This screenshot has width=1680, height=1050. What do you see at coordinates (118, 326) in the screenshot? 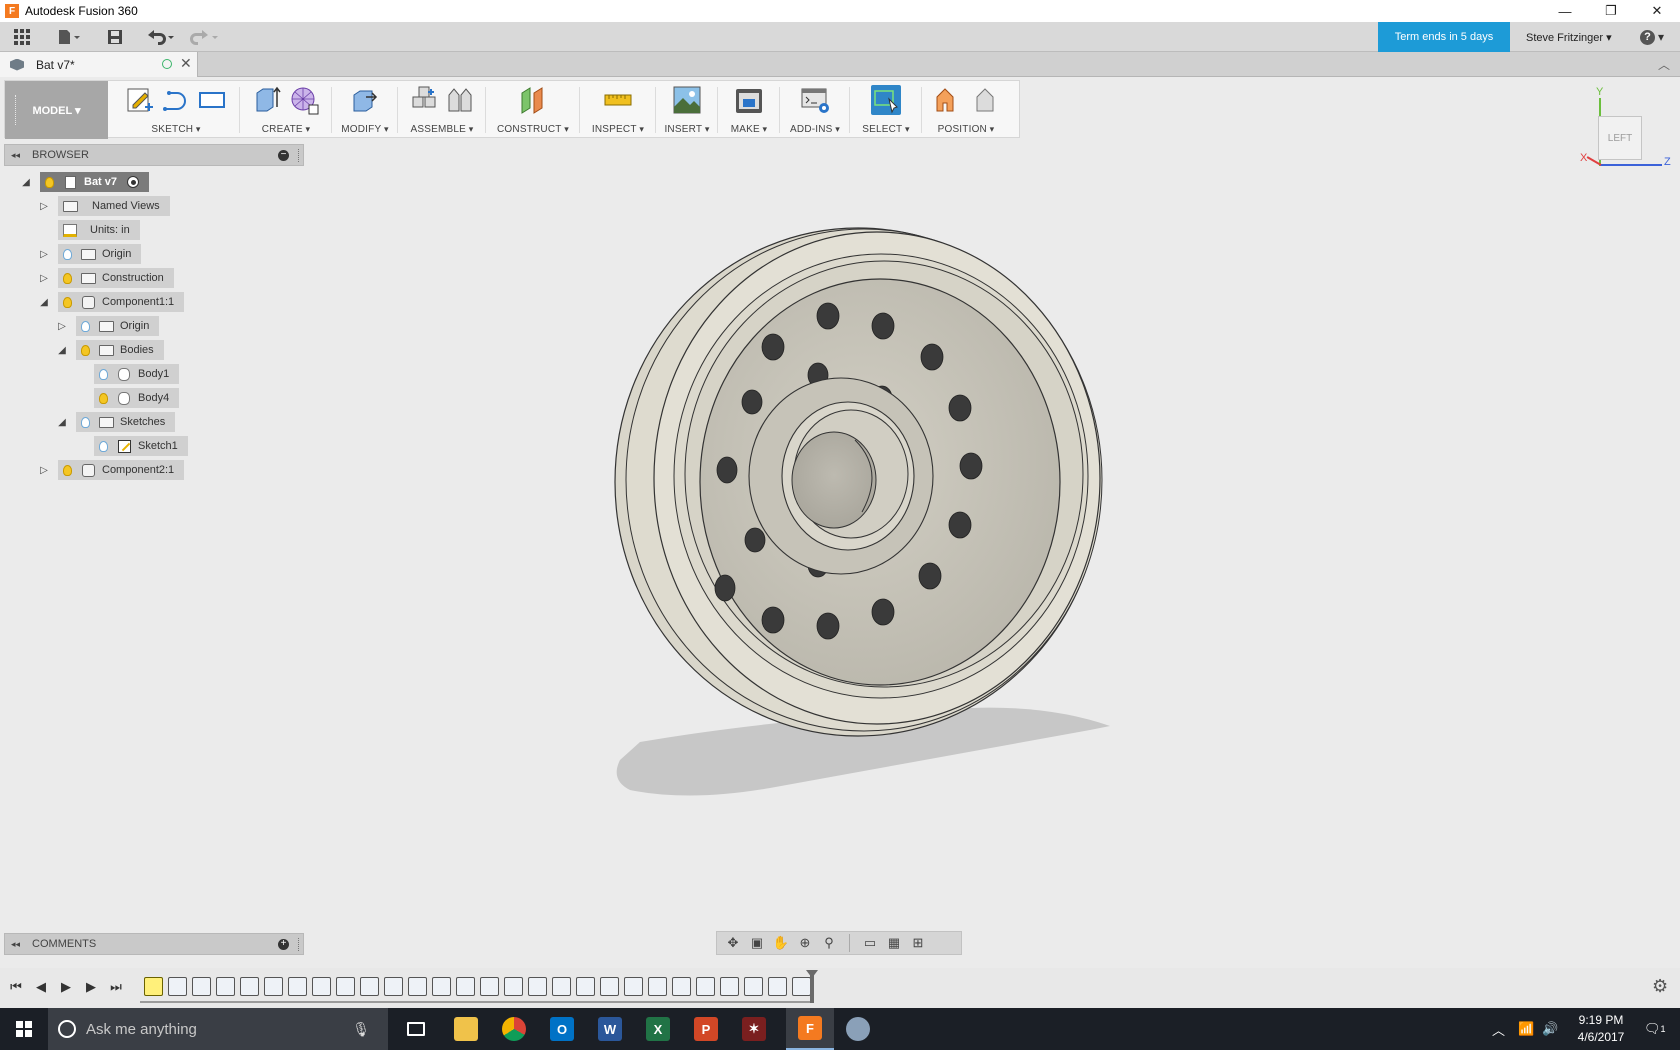
I see `tree-node-component1-origin: Origin` at bounding box center [118, 326].